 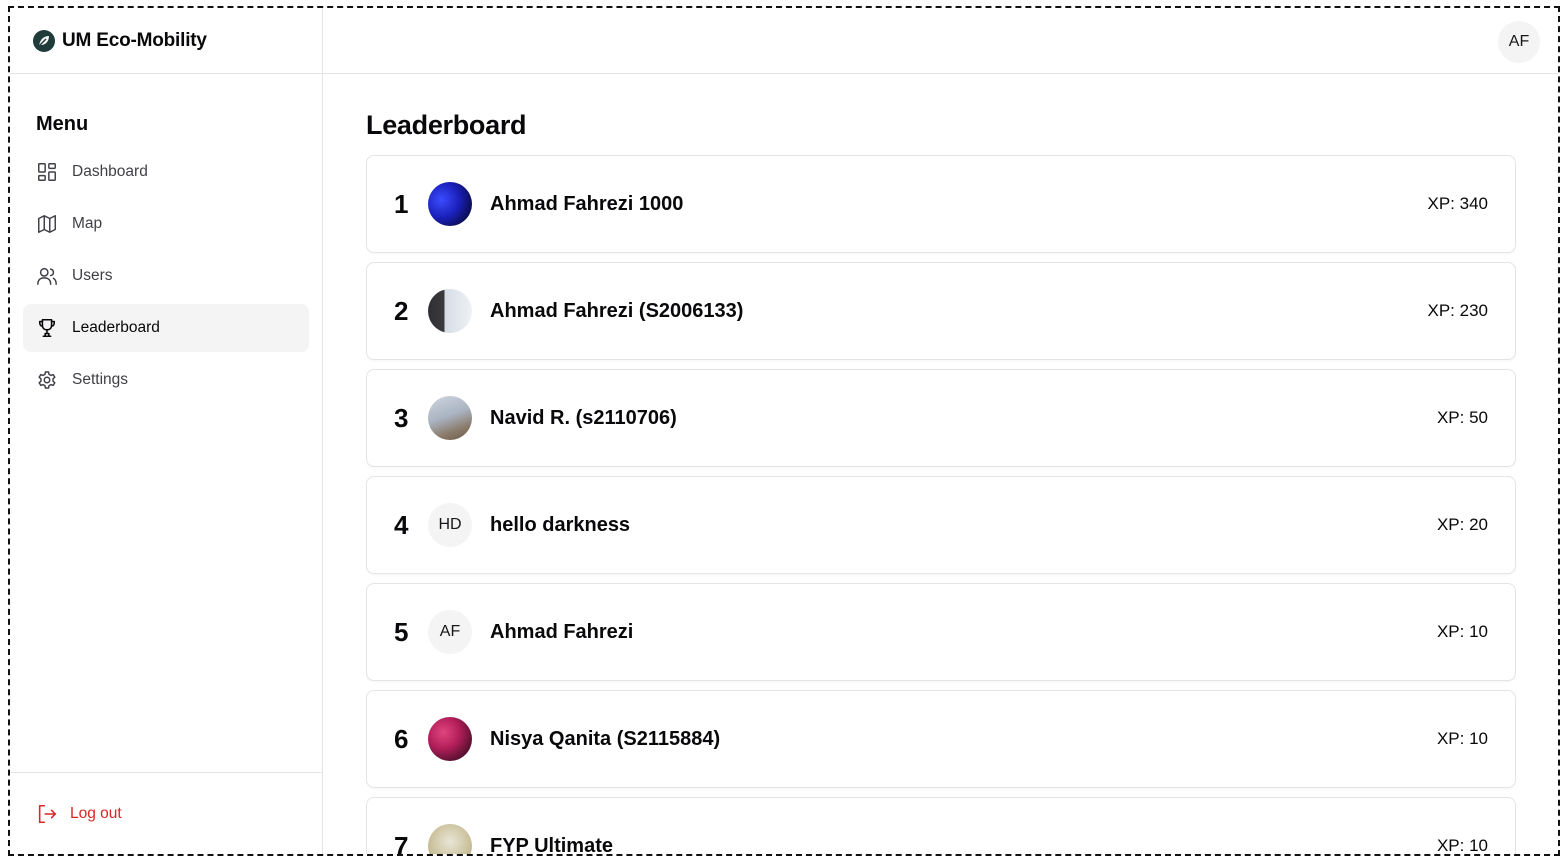 What do you see at coordinates (401, 738) in the screenshot?
I see `rank-number: 6` at bounding box center [401, 738].